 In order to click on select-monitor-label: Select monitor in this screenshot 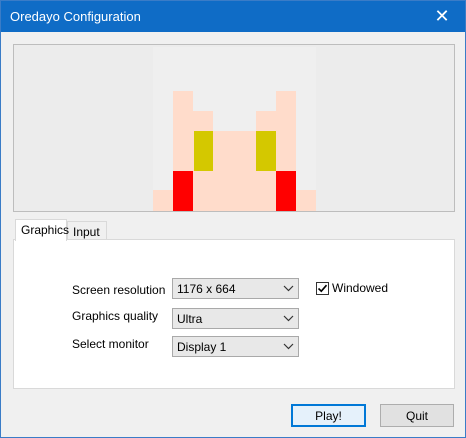, I will do `click(110, 344)`.